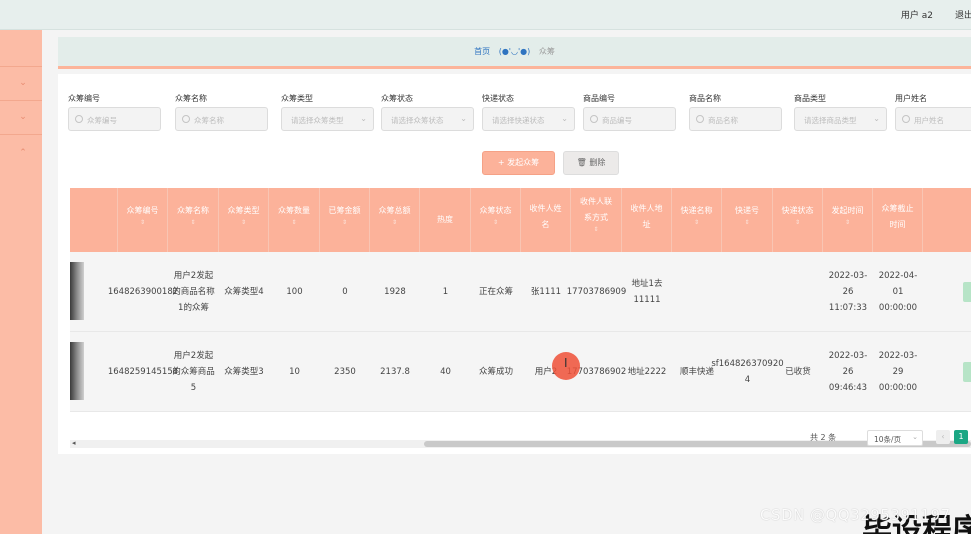 This screenshot has width=971, height=534. I want to click on table-cell: 地址2222, so click(647, 372).